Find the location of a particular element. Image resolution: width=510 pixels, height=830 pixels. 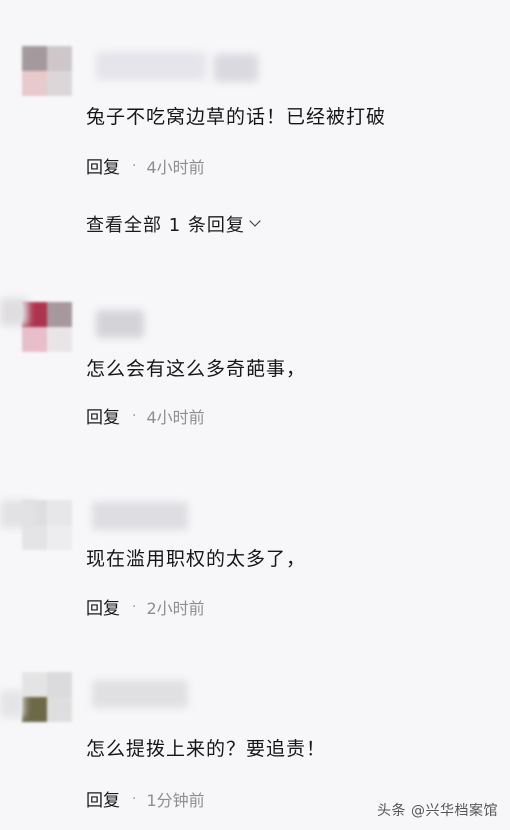

comment-text: 现在滥用职权的太多了， is located at coordinates (196, 559).